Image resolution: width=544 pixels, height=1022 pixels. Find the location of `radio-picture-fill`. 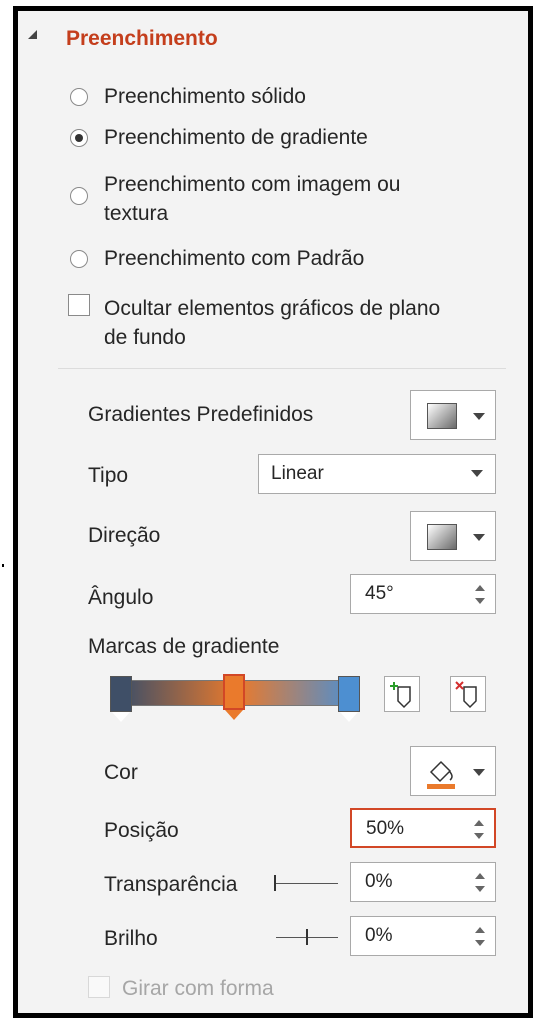

radio-picture-fill is located at coordinates (79, 196).